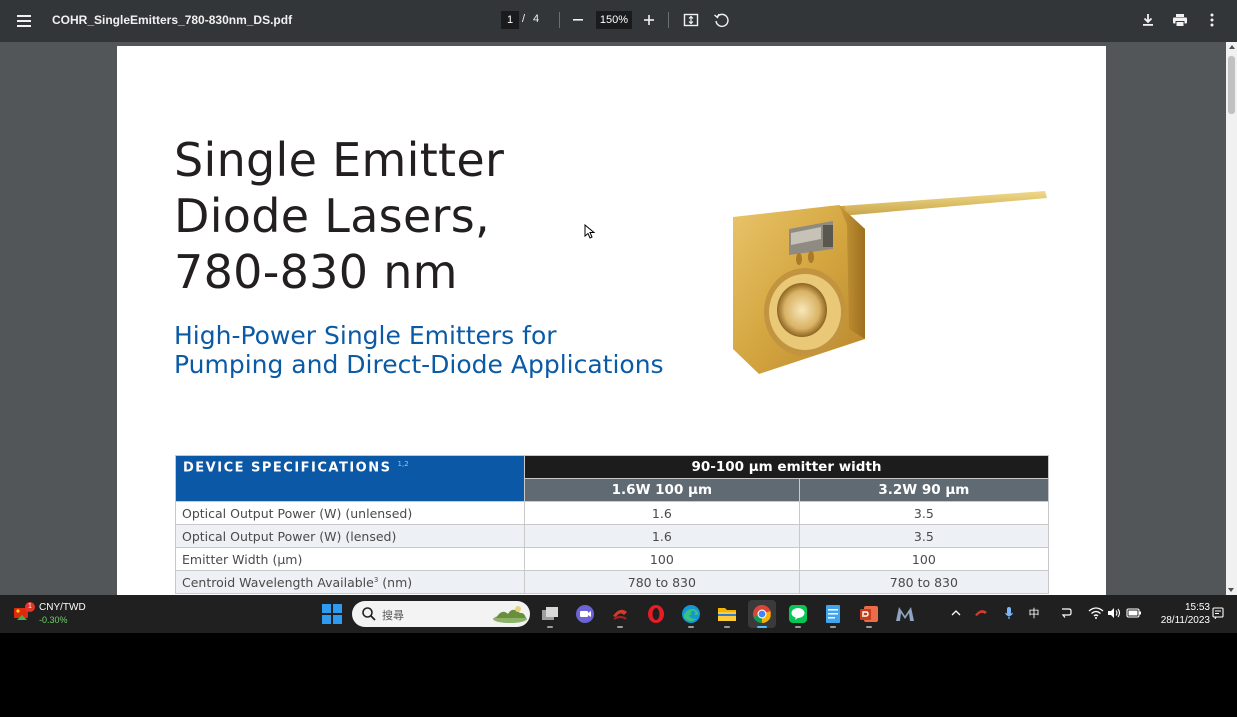 The height and width of the screenshot is (717, 1237). I want to click on teams-chat-app, so click(585, 614).